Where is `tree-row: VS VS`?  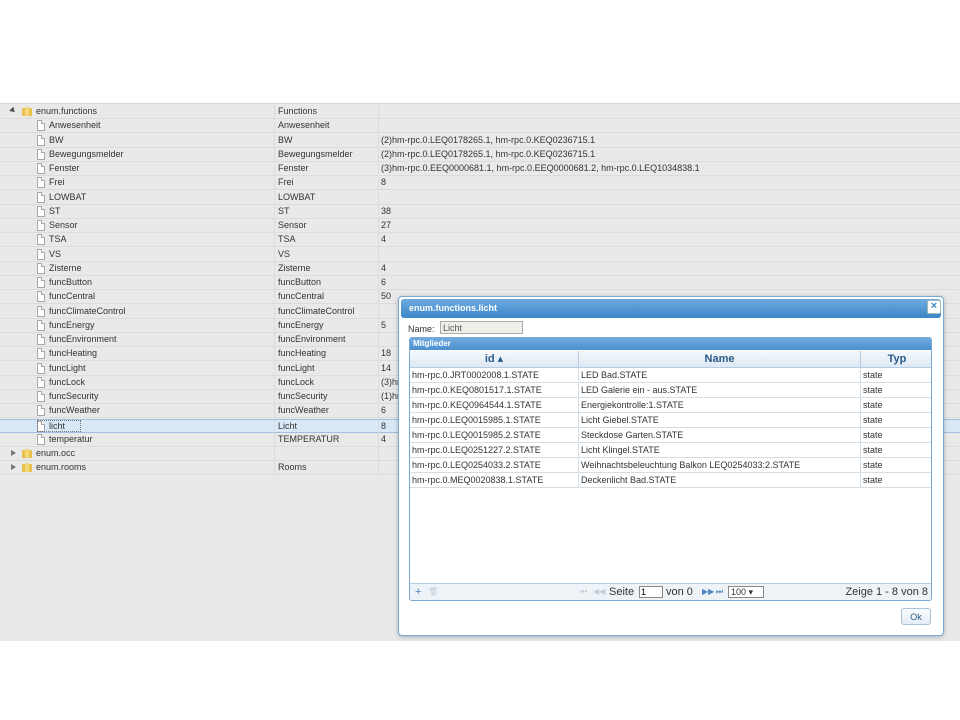 tree-row: VS VS is located at coordinates (480, 254).